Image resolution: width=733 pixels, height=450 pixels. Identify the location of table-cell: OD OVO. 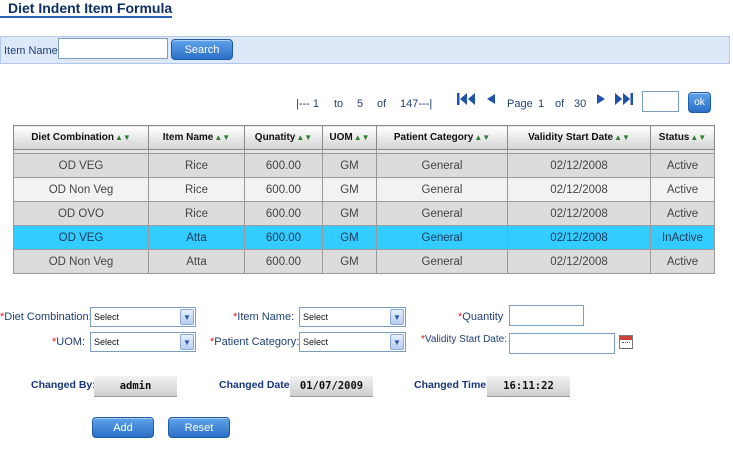
(81, 213).